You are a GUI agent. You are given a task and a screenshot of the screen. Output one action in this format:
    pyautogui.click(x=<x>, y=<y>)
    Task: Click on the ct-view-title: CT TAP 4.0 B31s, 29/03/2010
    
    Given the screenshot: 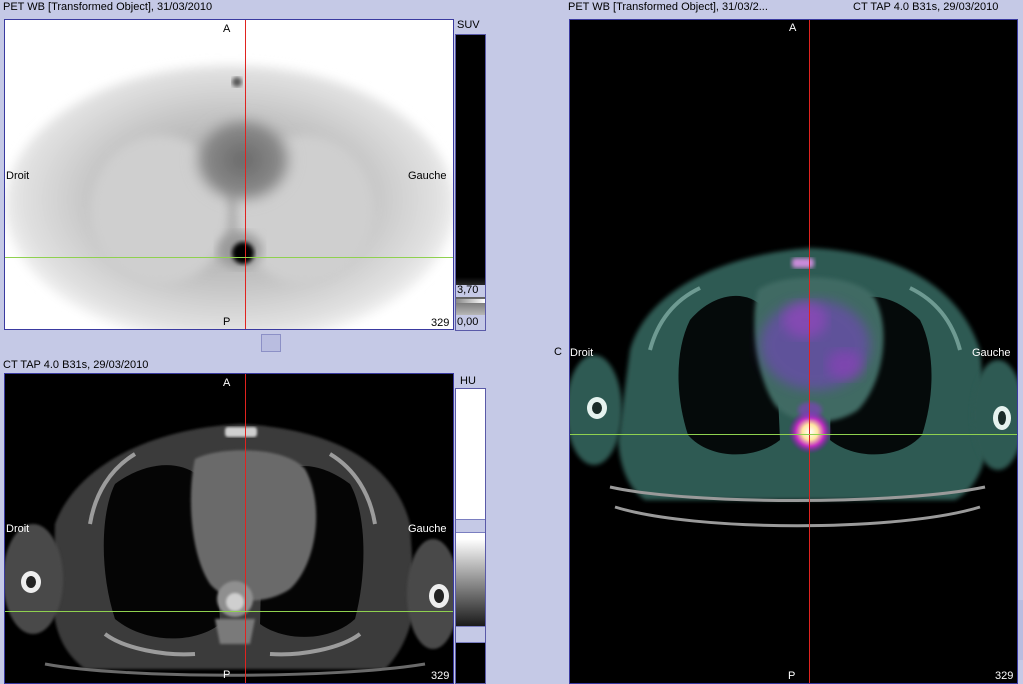 What is the action you would take?
    pyautogui.click(x=76, y=365)
    